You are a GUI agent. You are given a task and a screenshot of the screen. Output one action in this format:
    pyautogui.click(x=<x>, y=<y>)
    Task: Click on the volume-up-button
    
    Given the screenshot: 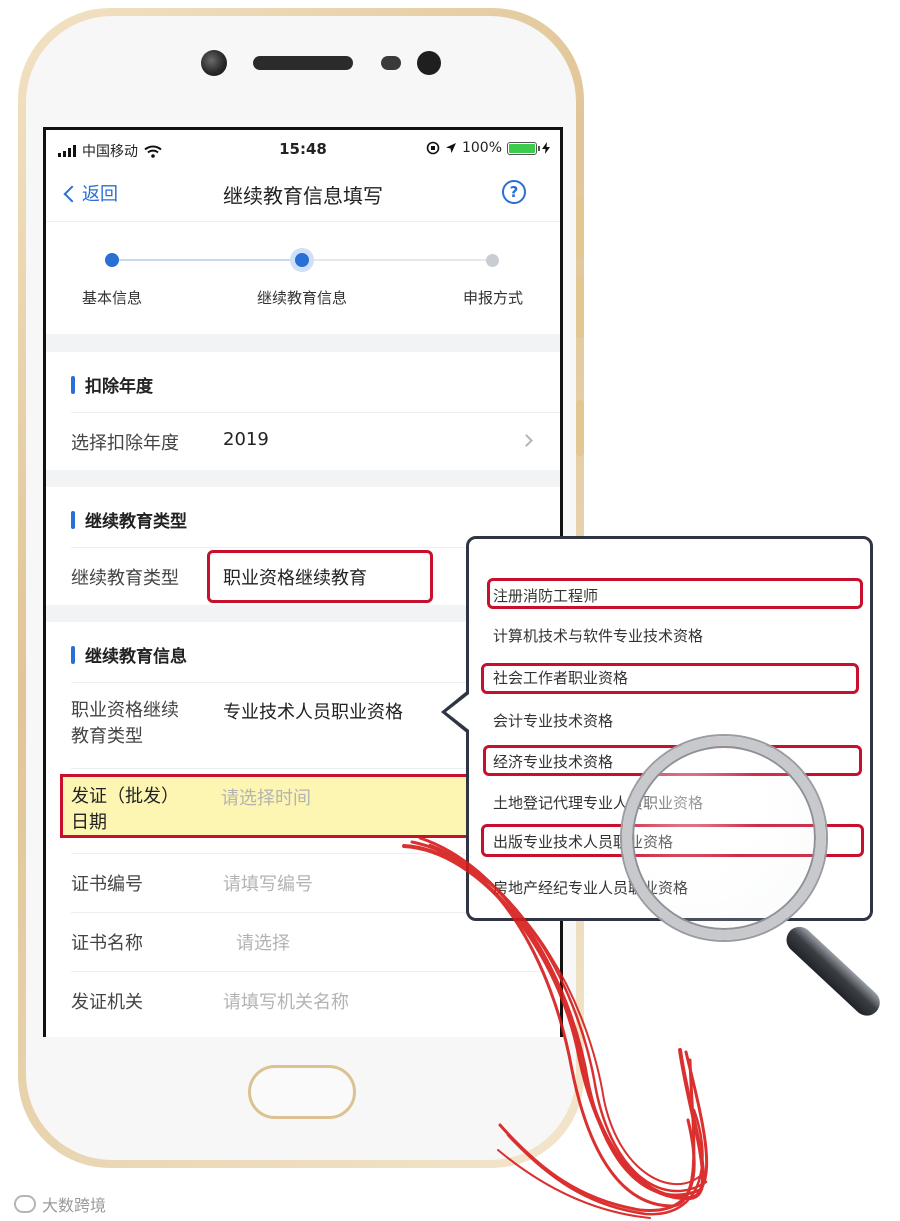 What is the action you would take?
    pyautogui.click(x=580, y=227)
    